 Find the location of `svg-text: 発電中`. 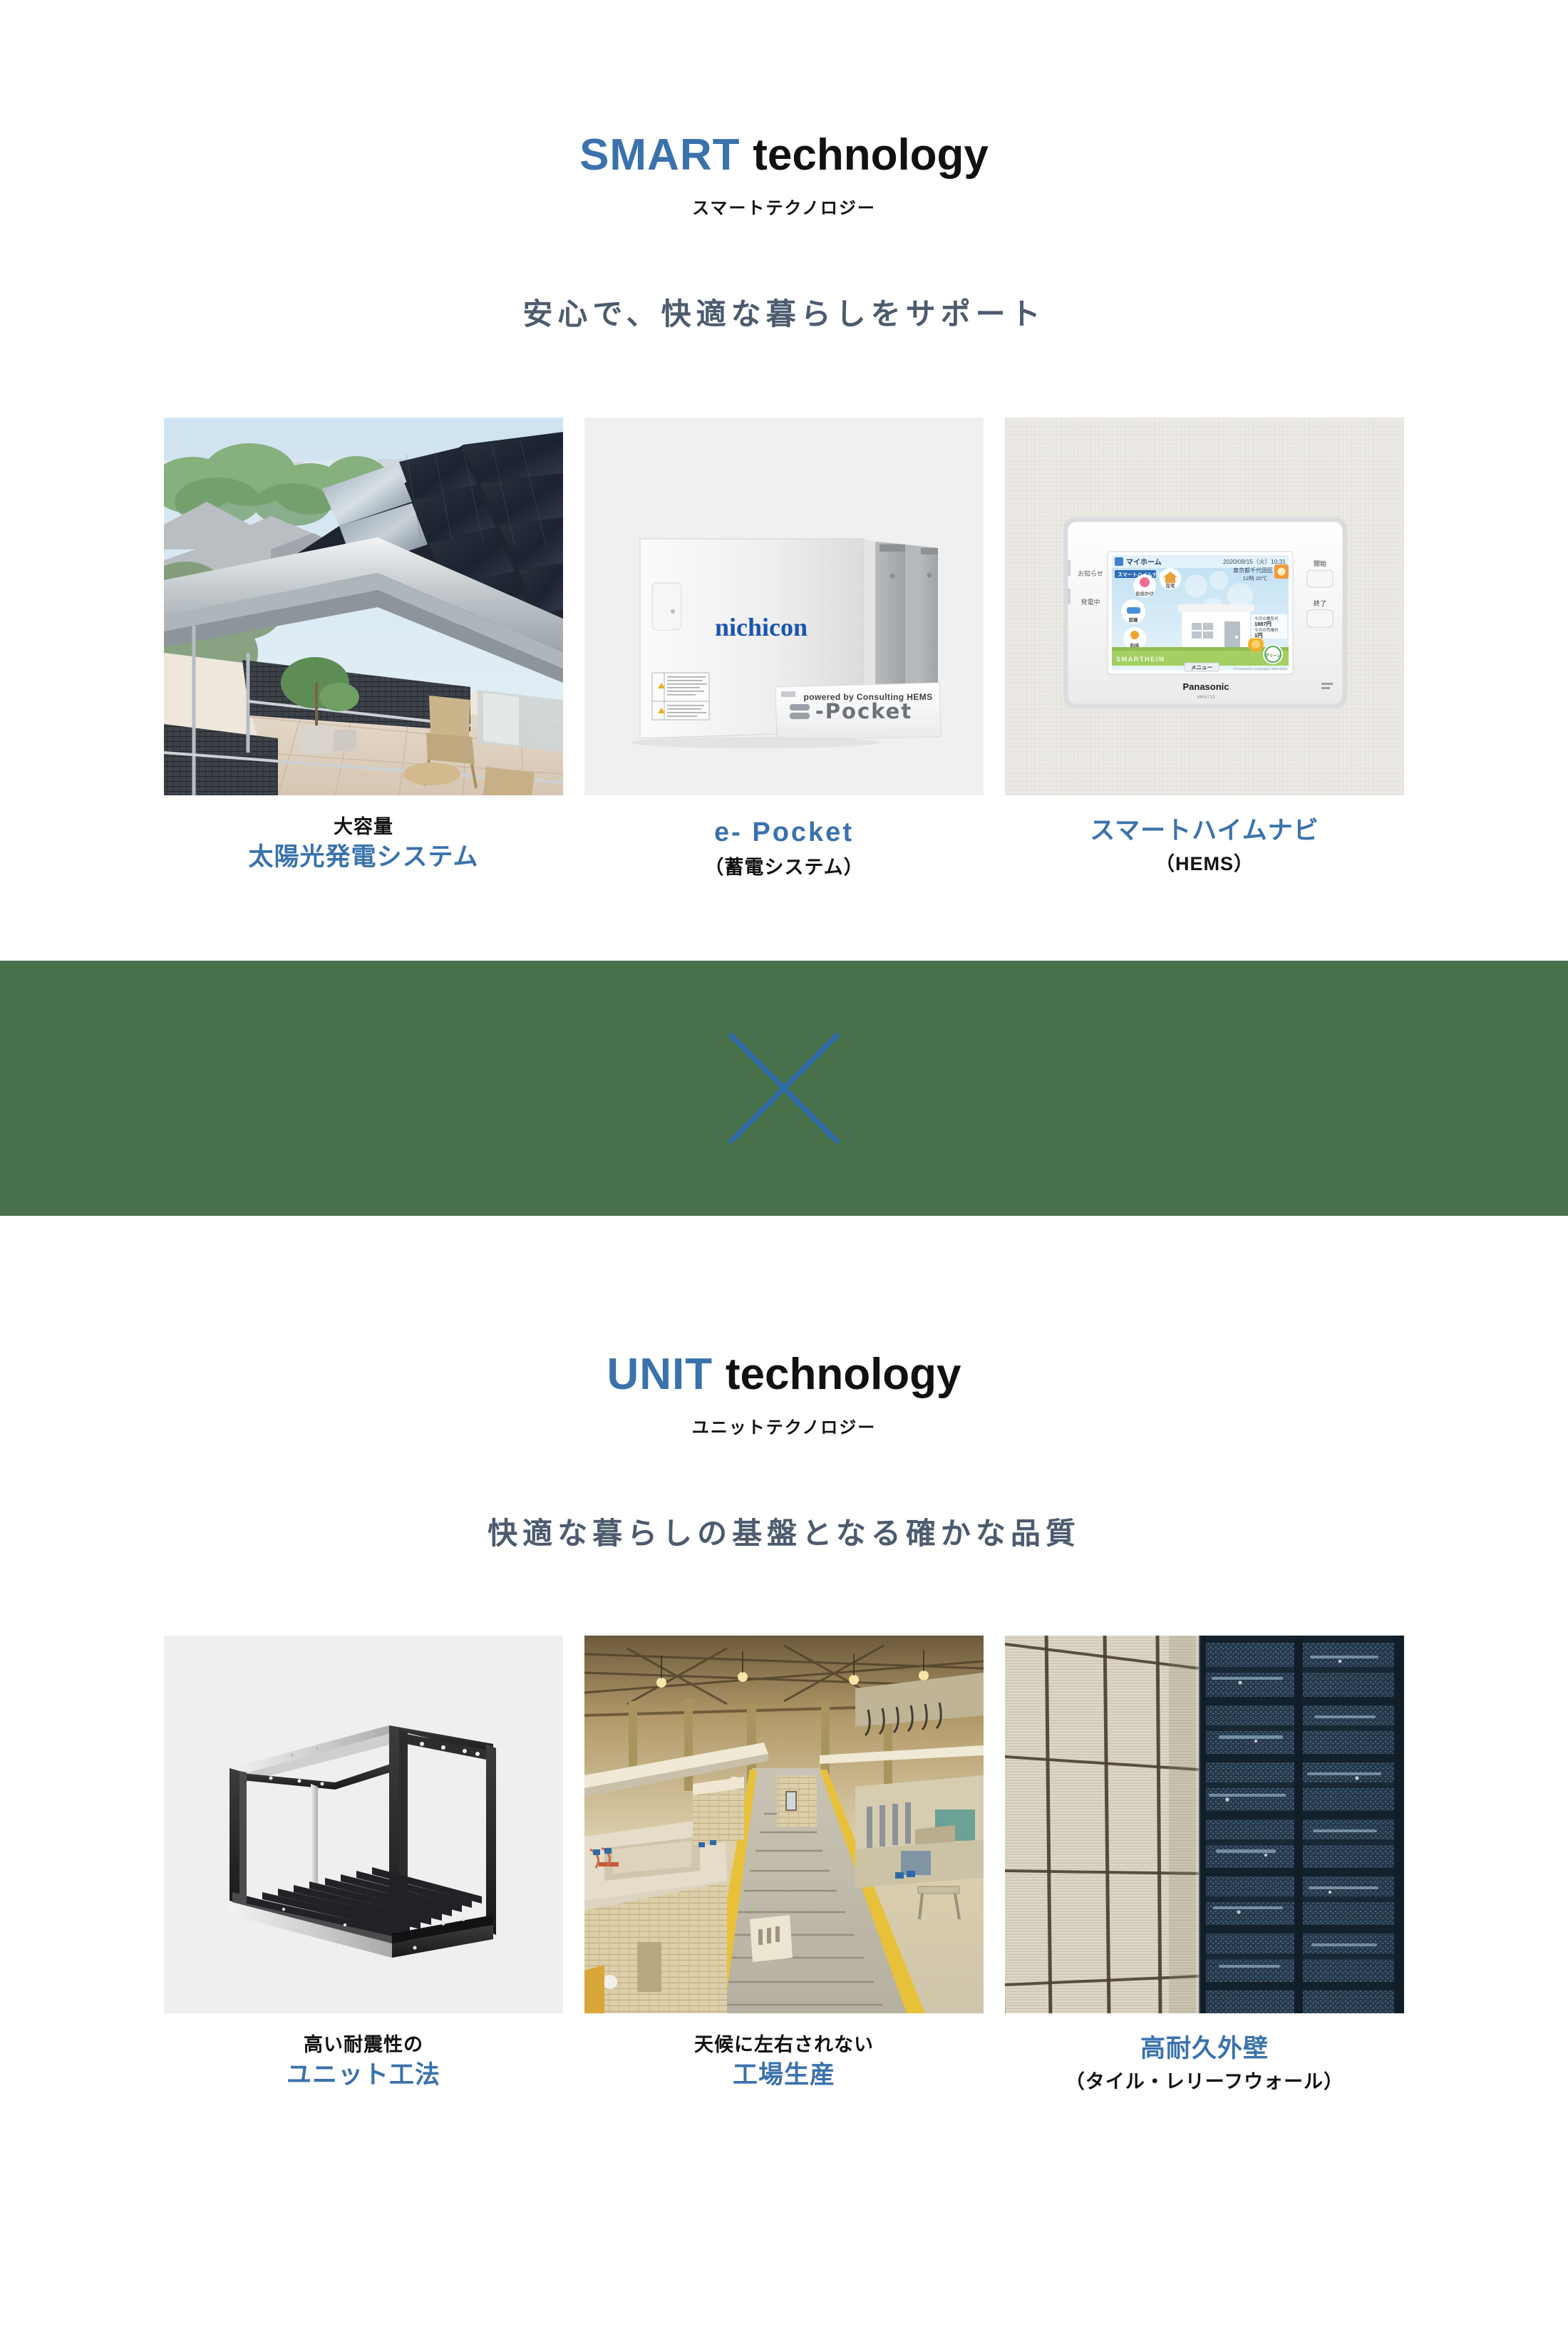

svg-text: 発電中 is located at coordinates (1090, 602).